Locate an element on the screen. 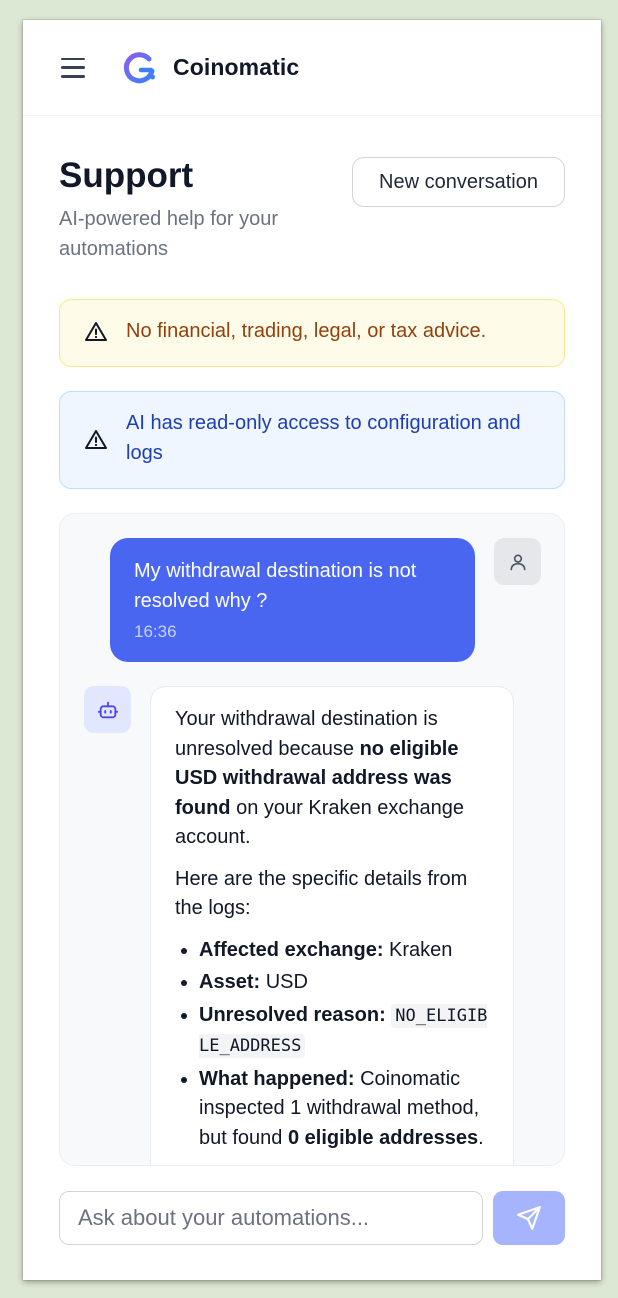 Image resolution: width=618 pixels, height=1298 pixels. send-button is located at coordinates (529, 1218).